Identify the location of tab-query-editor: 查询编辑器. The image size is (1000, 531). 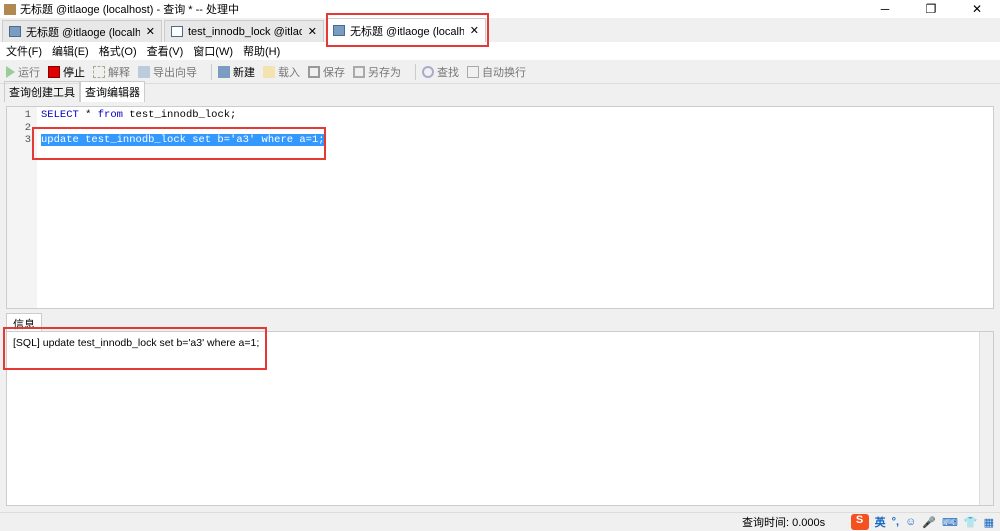
(112, 91).